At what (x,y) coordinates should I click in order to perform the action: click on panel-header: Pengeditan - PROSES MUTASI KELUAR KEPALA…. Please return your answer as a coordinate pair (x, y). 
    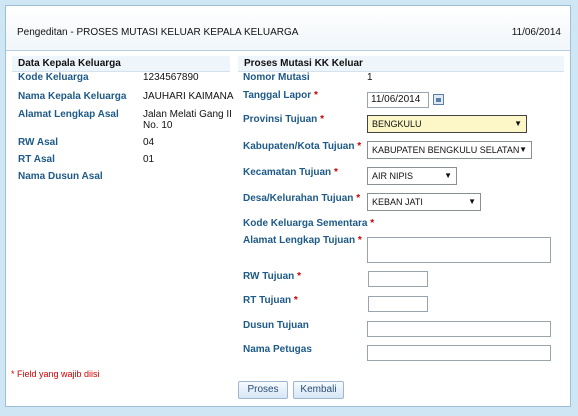
    Looking at the image, I should click on (288, 28).